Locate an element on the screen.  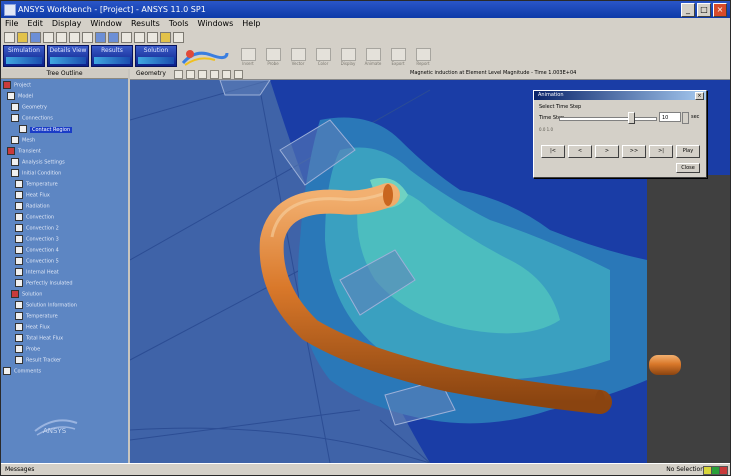
menu-display: Display is located at coordinates (67, 24).